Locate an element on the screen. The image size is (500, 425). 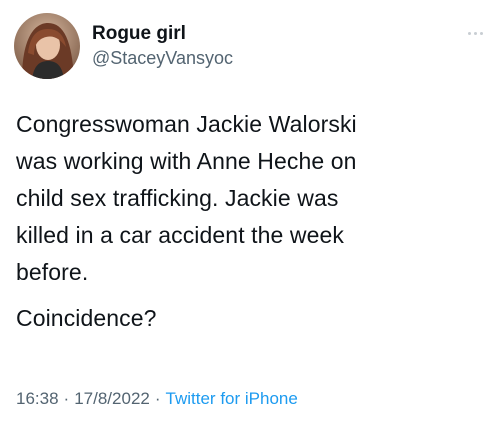
user-info: Rogue girl @StaceyVansyoc is located at coordinates (162, 46).